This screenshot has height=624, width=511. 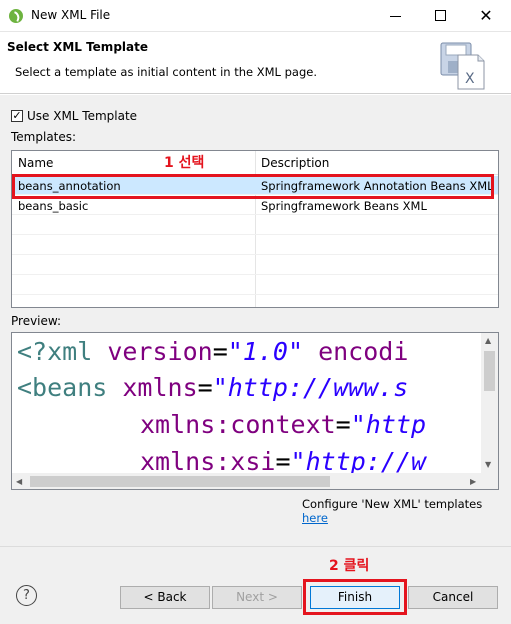 I want to click on preview-label: Preview:, so click(x=36, y=321).